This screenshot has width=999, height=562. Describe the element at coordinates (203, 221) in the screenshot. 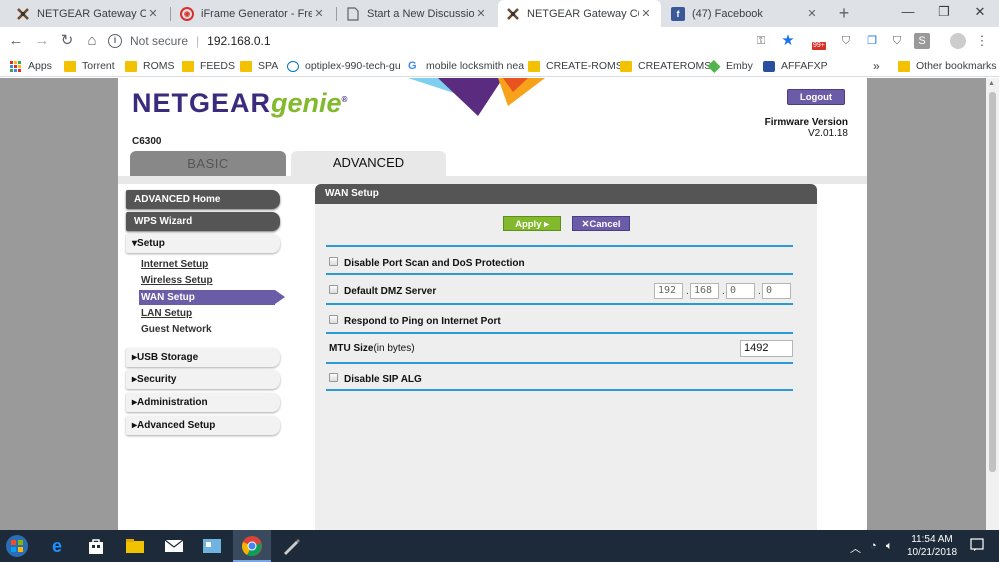

I see `menu-wps-wizard: WPS Wizard` at that location.